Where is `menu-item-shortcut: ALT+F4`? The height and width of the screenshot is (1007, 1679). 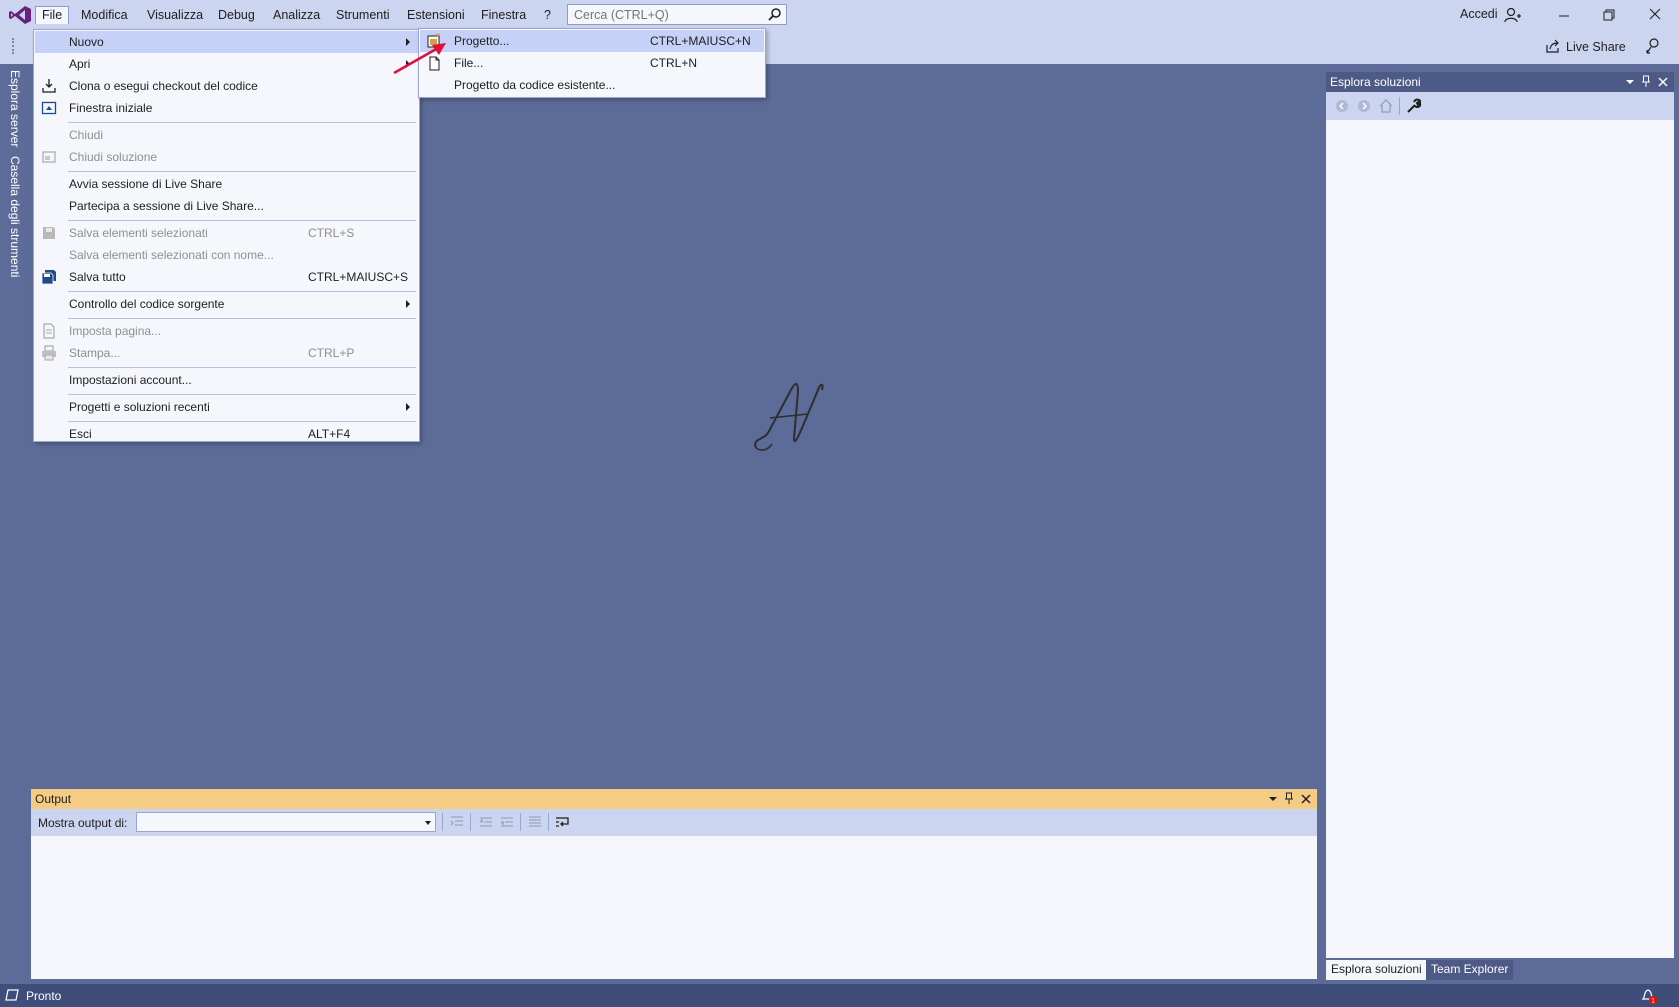
menu-item-shortcut: ALT+F4 is located at coordinates (329, 434).